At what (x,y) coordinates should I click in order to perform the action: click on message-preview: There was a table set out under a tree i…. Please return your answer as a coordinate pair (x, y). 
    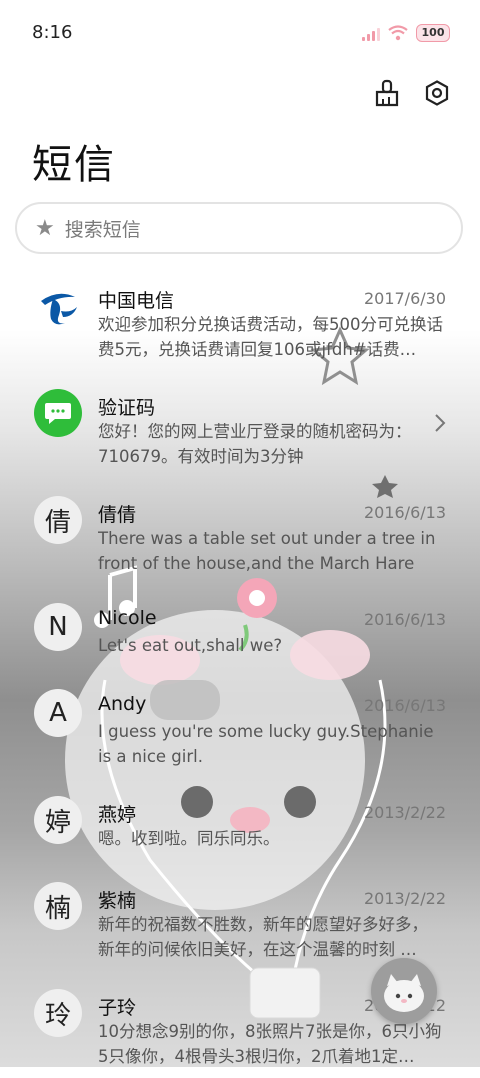
    Looking at the image, I should click on (267, 551).